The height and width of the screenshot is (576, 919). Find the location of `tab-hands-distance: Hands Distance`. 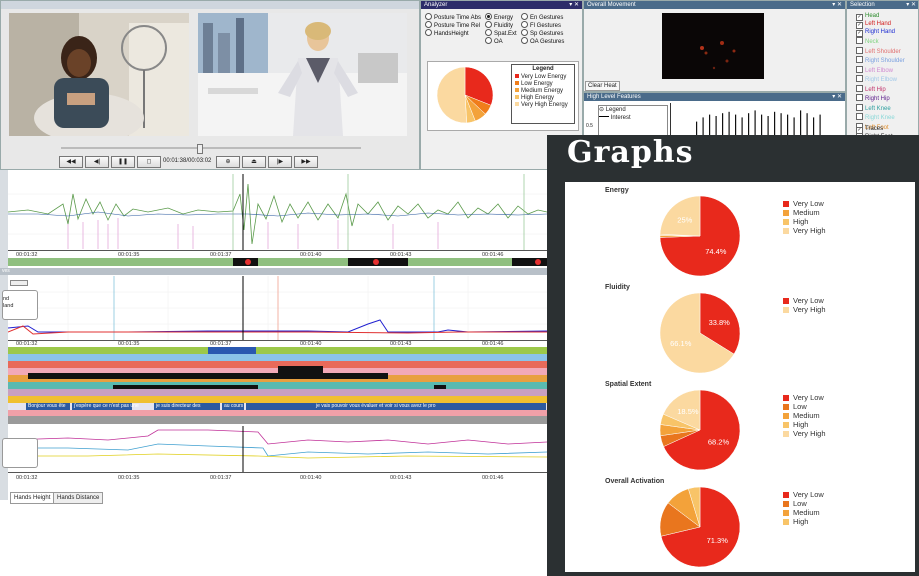

tab-hands-distance: Hands Distance is located at coordinates (78, 498).